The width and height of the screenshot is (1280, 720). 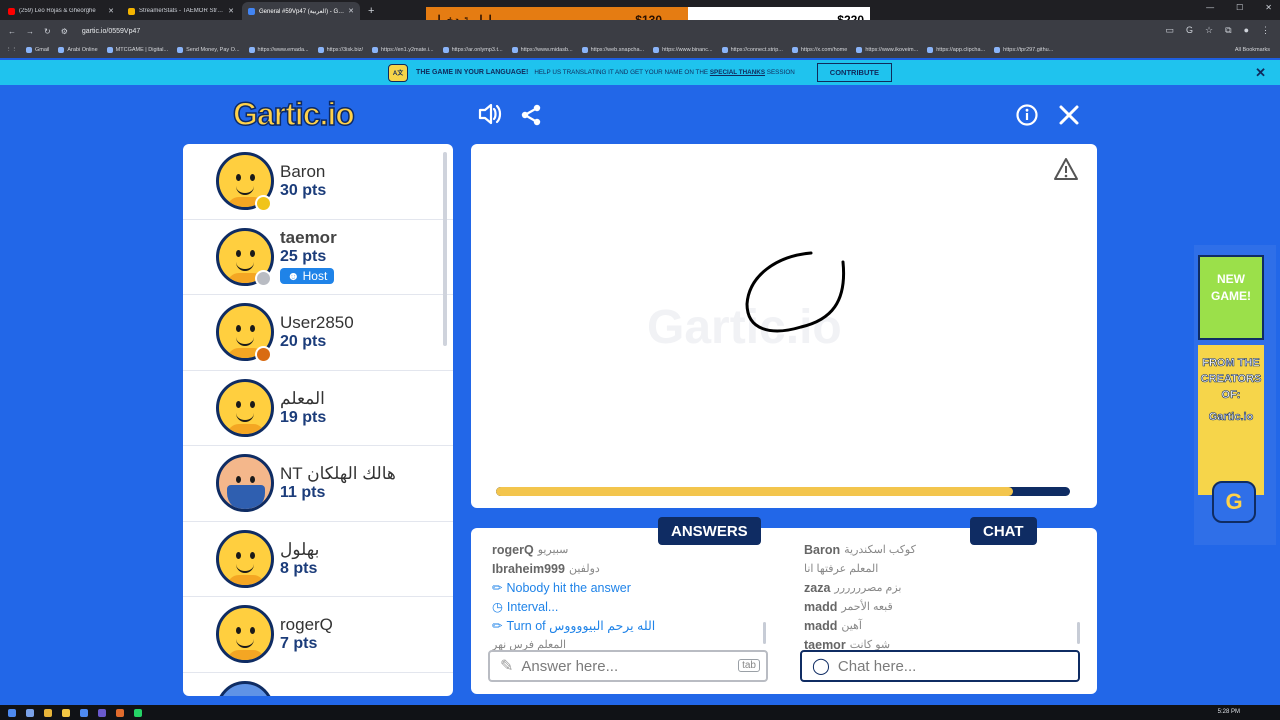 What do you see at coordinates (860, 549) in the screenshot?
I see `list-item: Baron كوكب اسكندرية` at bounding box center [860, 549].